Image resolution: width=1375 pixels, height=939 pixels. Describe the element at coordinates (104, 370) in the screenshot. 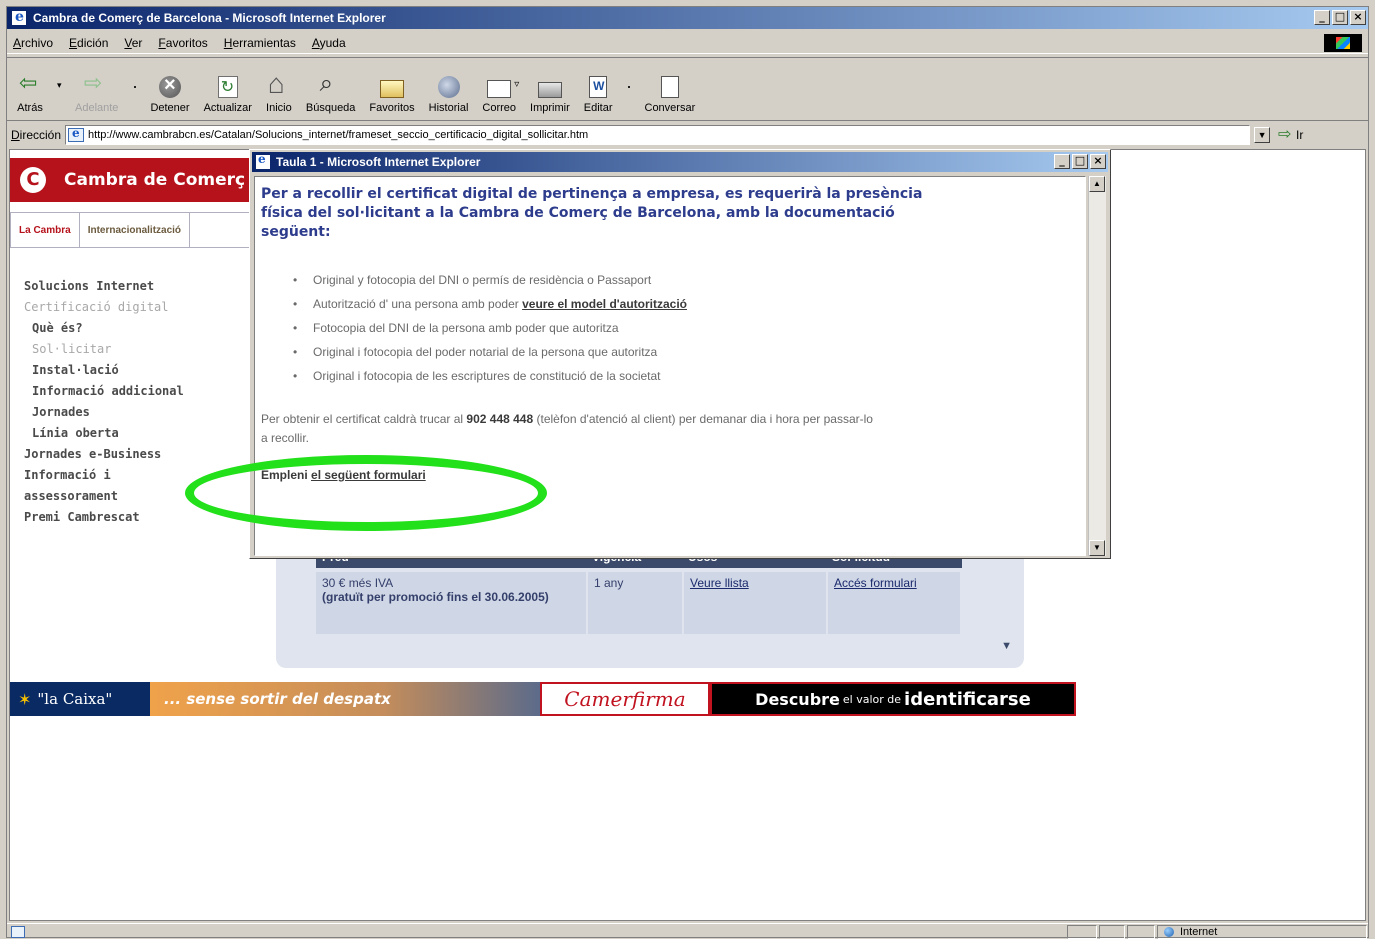

I see `sidebar-item: Instal·lació` at that location.